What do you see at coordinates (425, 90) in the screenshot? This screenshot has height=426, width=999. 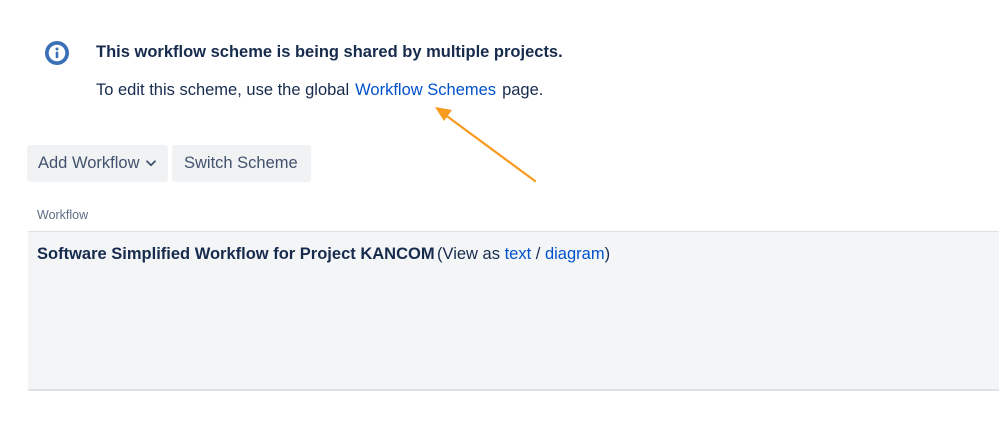 I see `workflow-schemes-link: Workflow Schemes` at bounding box center [425, 90].